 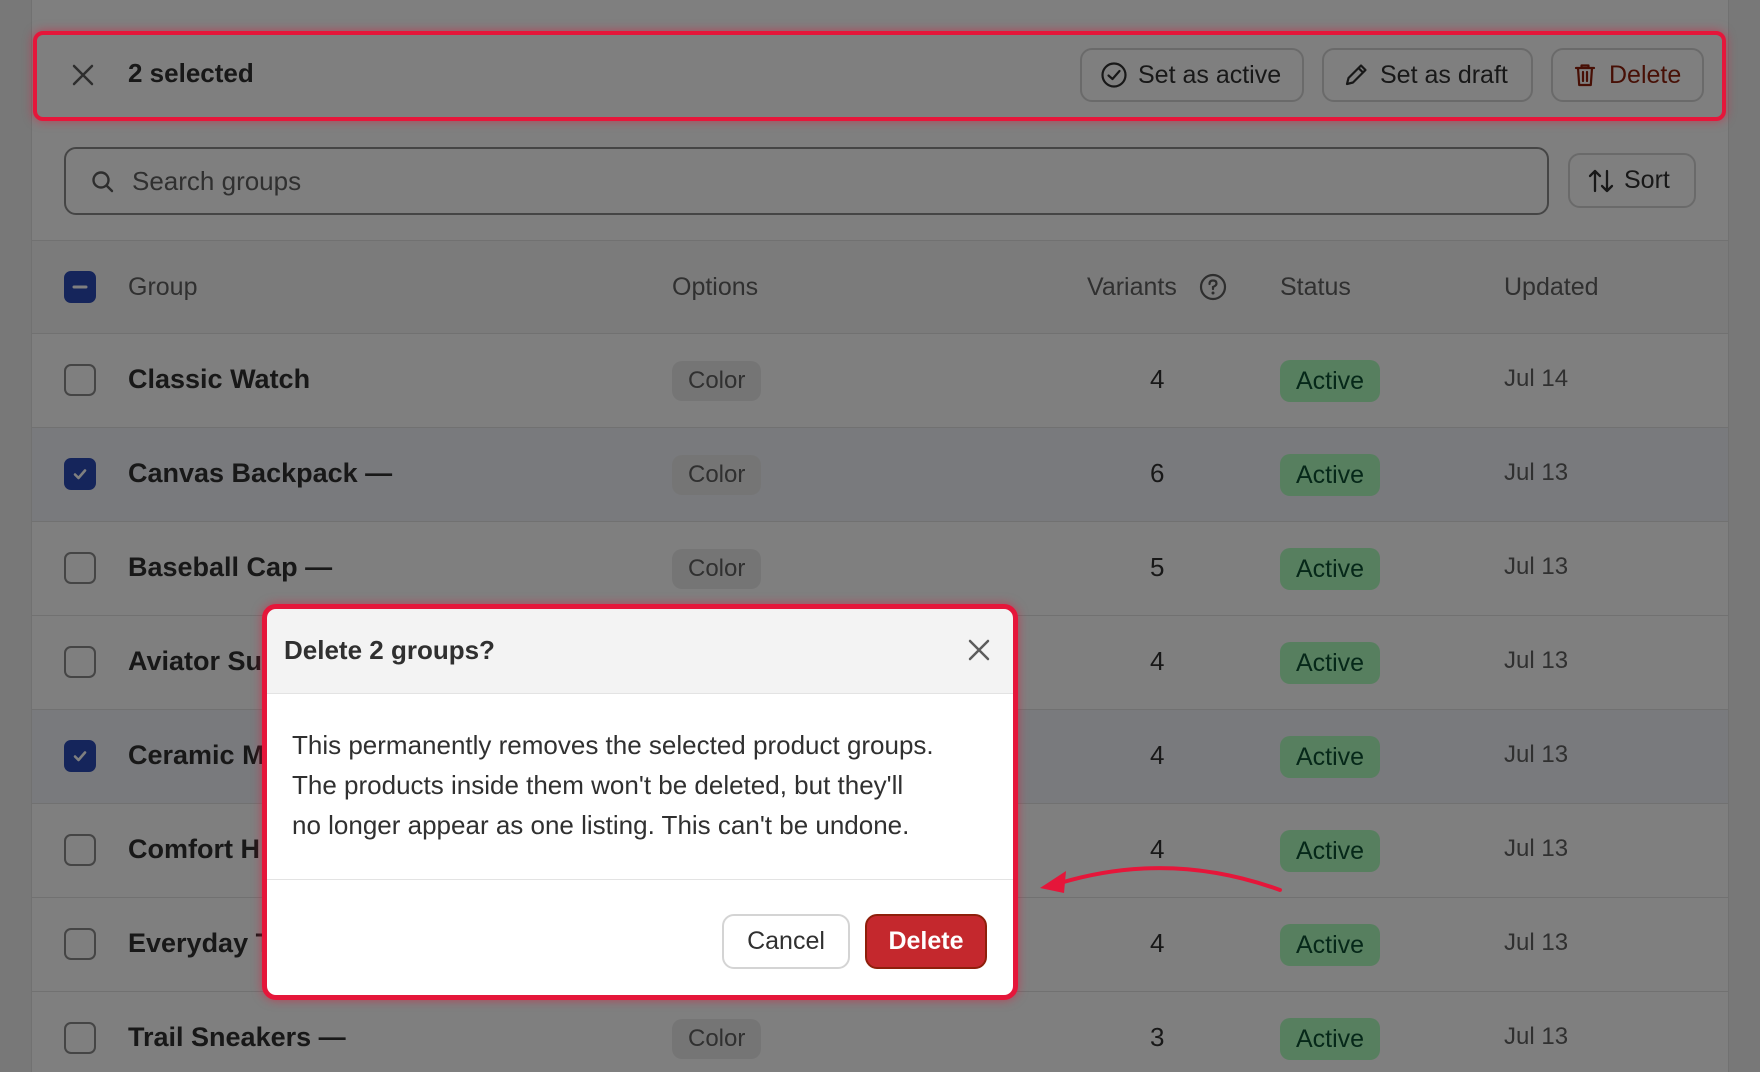 I want to click on modal-footer: Cancel Delete, so click(x=639, y=938).